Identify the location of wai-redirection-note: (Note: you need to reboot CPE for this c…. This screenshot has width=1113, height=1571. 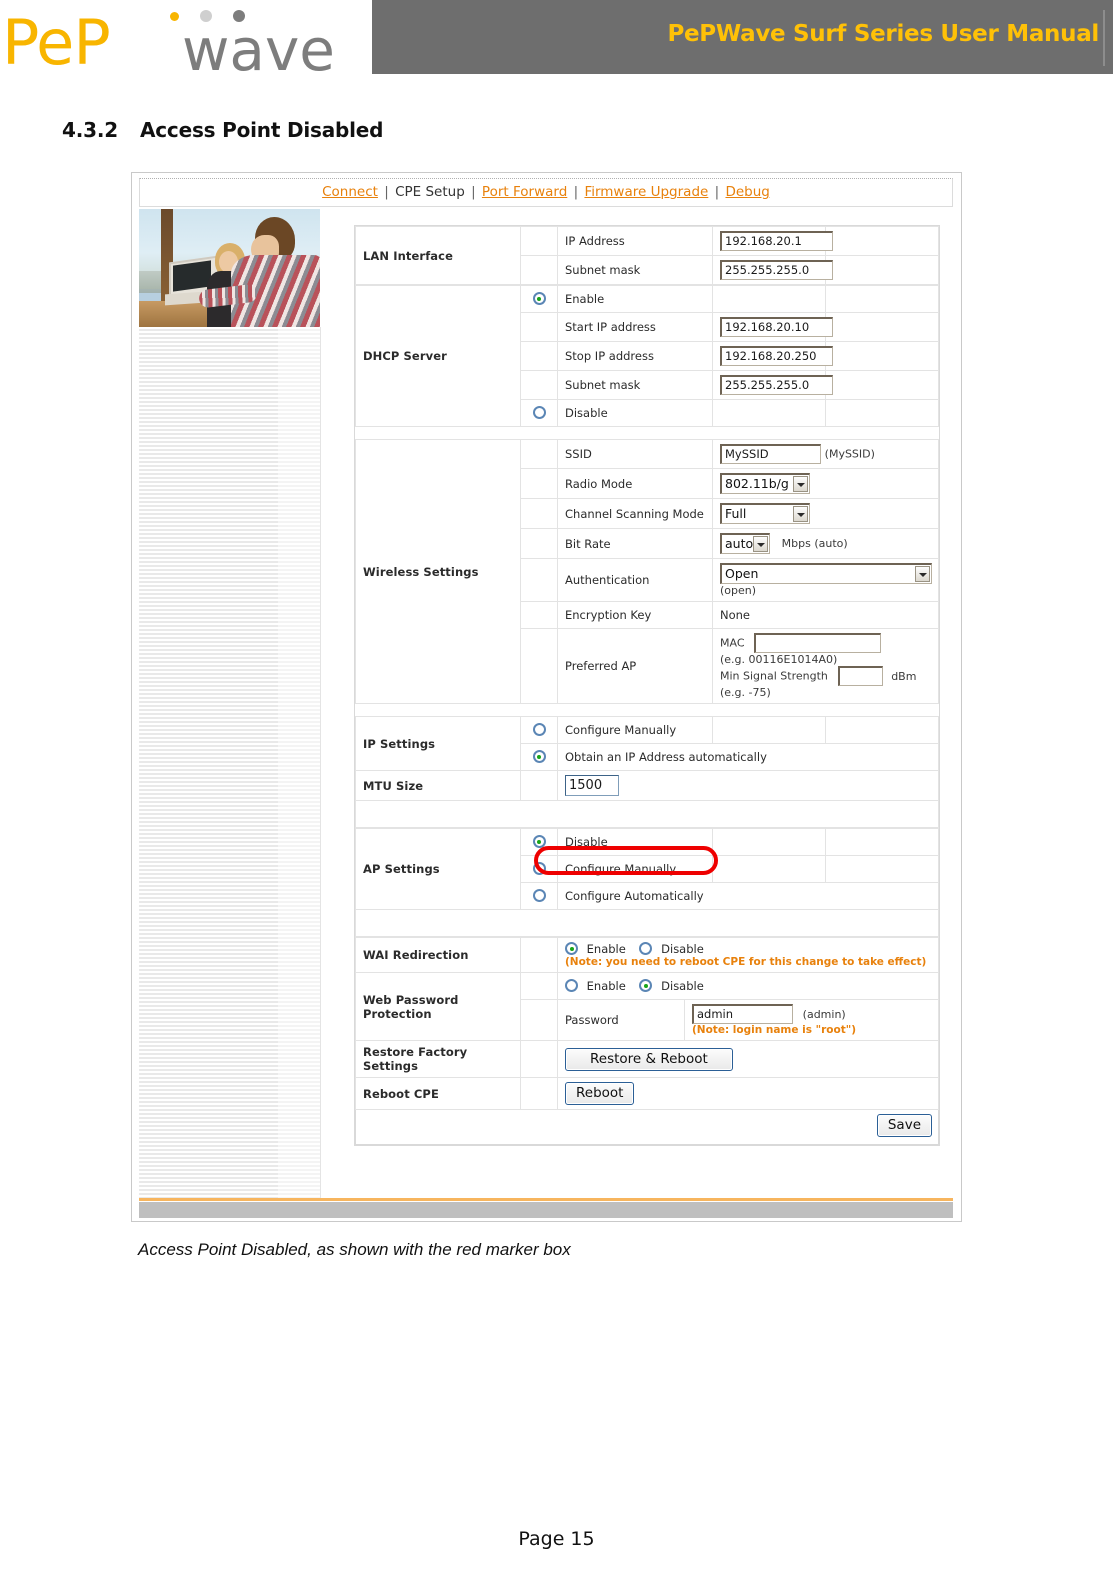
(746, 962).